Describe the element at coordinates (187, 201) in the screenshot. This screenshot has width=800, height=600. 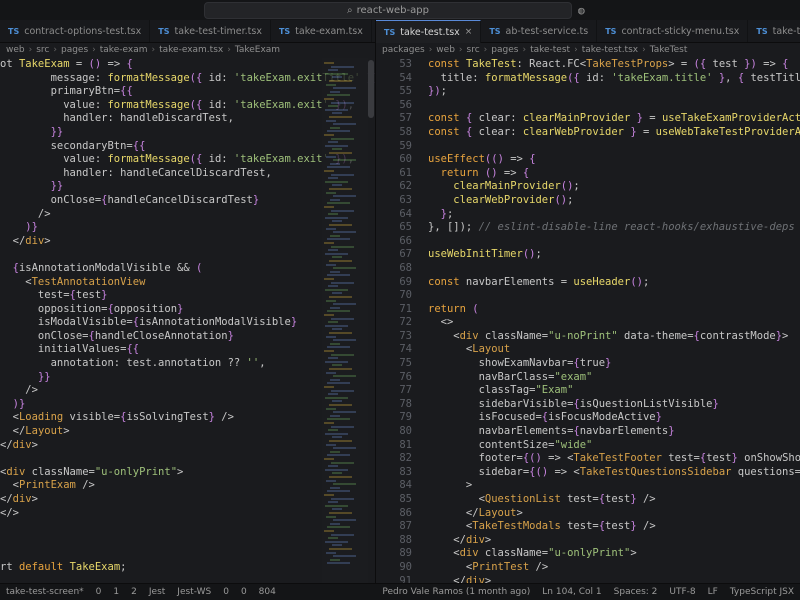
I see `code-line: onClose={handleCancelDiscardTest}` at that location.